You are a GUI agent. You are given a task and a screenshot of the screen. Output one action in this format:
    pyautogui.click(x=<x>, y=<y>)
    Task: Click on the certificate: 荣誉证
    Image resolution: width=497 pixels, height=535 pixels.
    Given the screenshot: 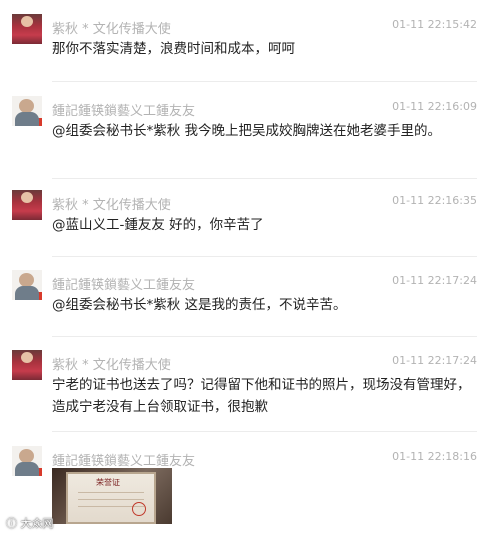 What is the action you would take?
    pyautogui.click(x=111, y=498)
    